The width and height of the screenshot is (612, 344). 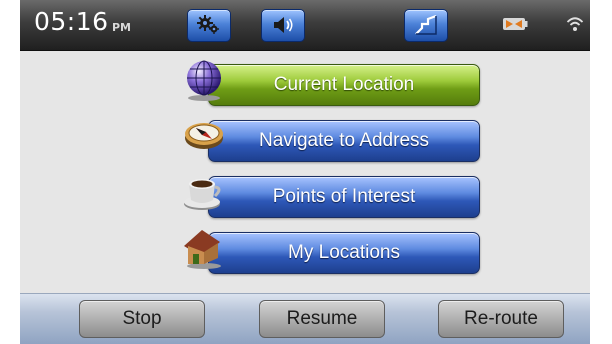 I want to click on menu-item-navigate-to-address: Navigate to Address, so click(x=332, y=139).